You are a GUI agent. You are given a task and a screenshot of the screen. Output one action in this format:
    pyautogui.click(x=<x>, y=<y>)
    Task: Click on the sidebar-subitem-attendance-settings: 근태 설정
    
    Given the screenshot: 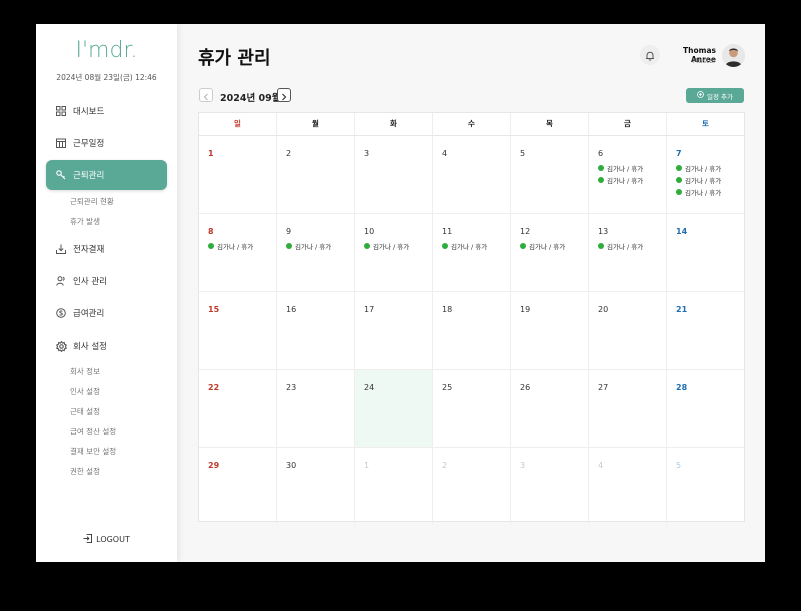 What is the action you would take?
    pyautogui.click(x=85, y=411)
    